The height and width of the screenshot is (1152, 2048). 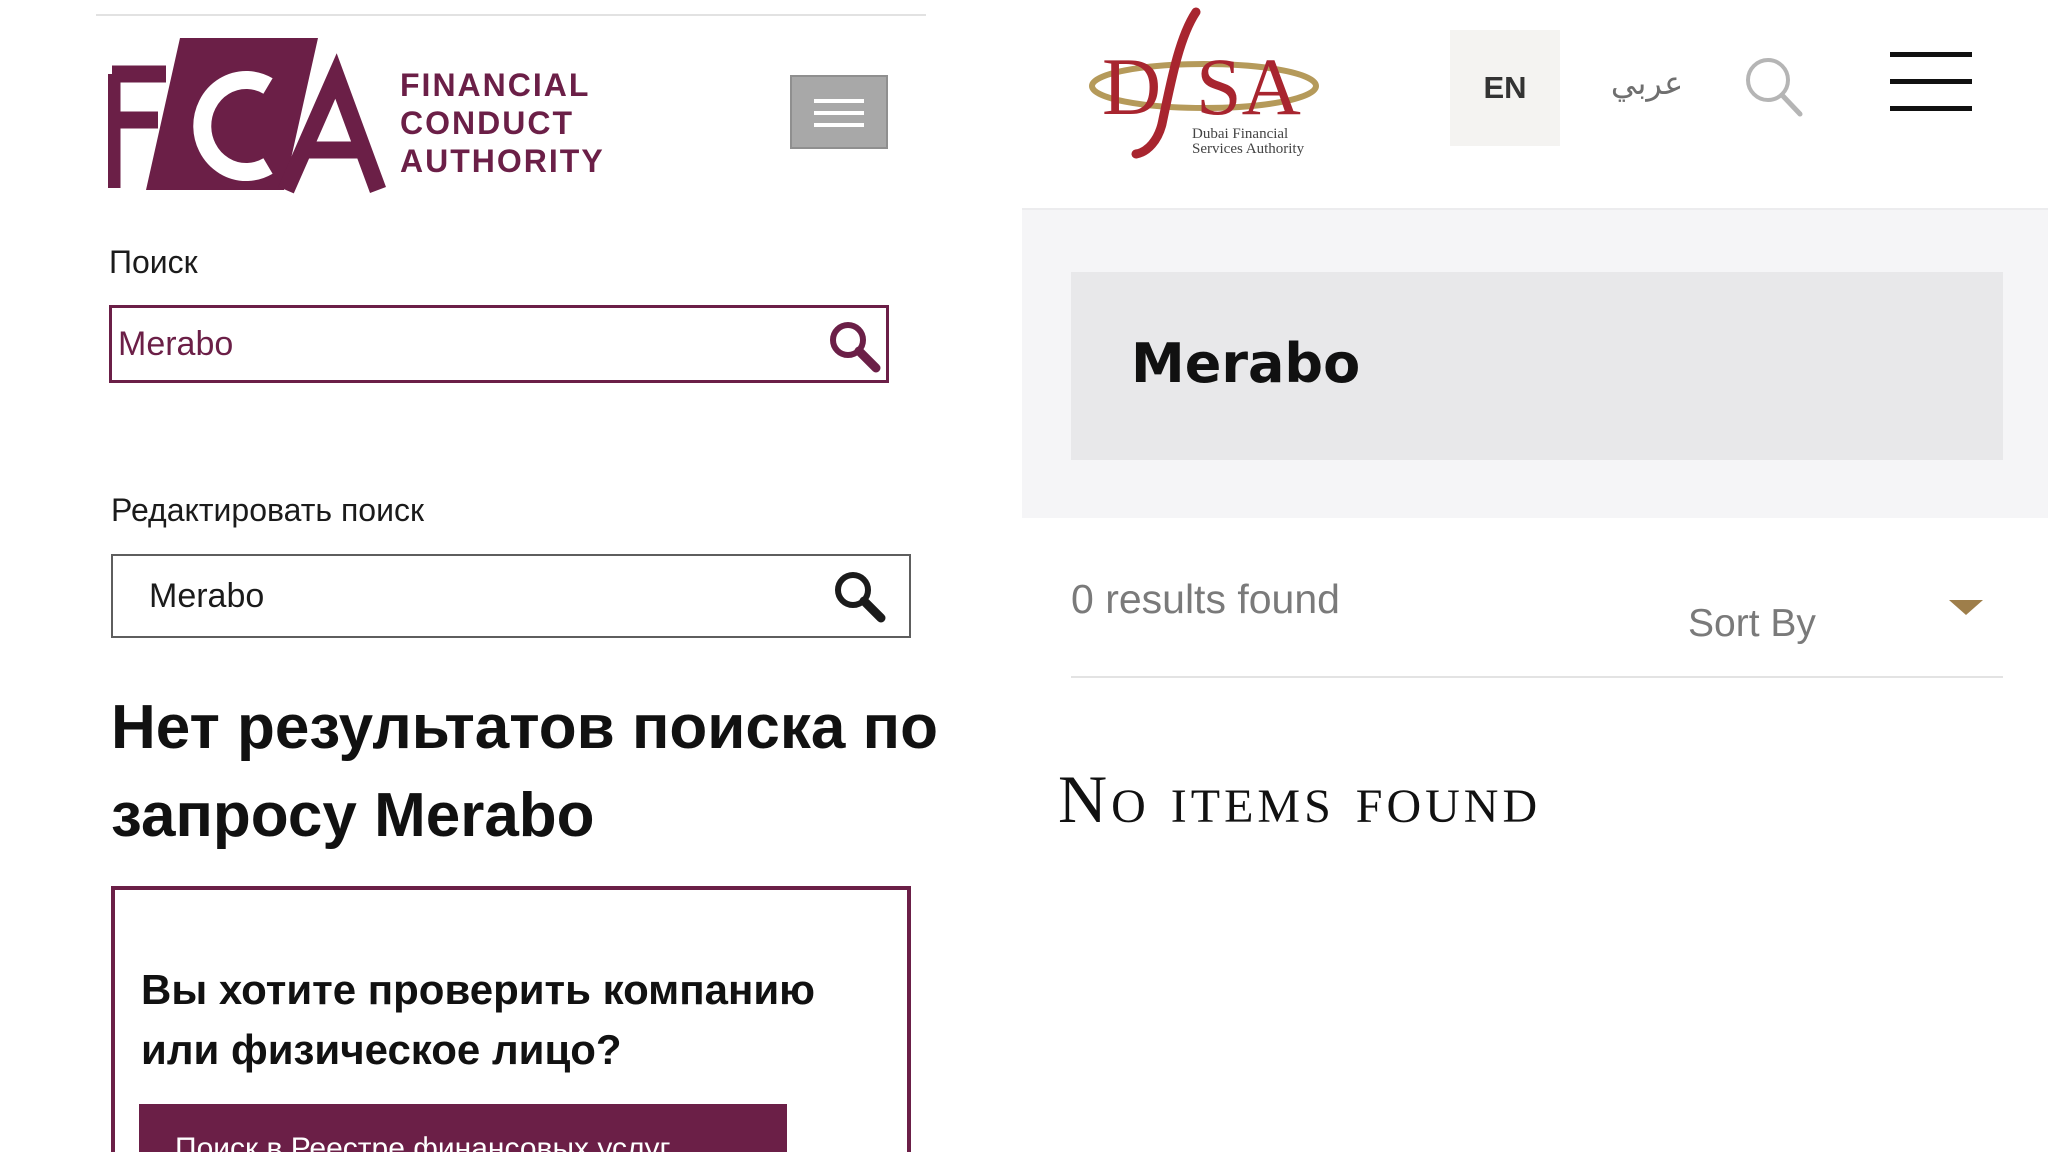 What do you see at coordinates (1300, 799) in the screenshot?
I see `no-items-message: No items found` at bounding box center [1300, 799].